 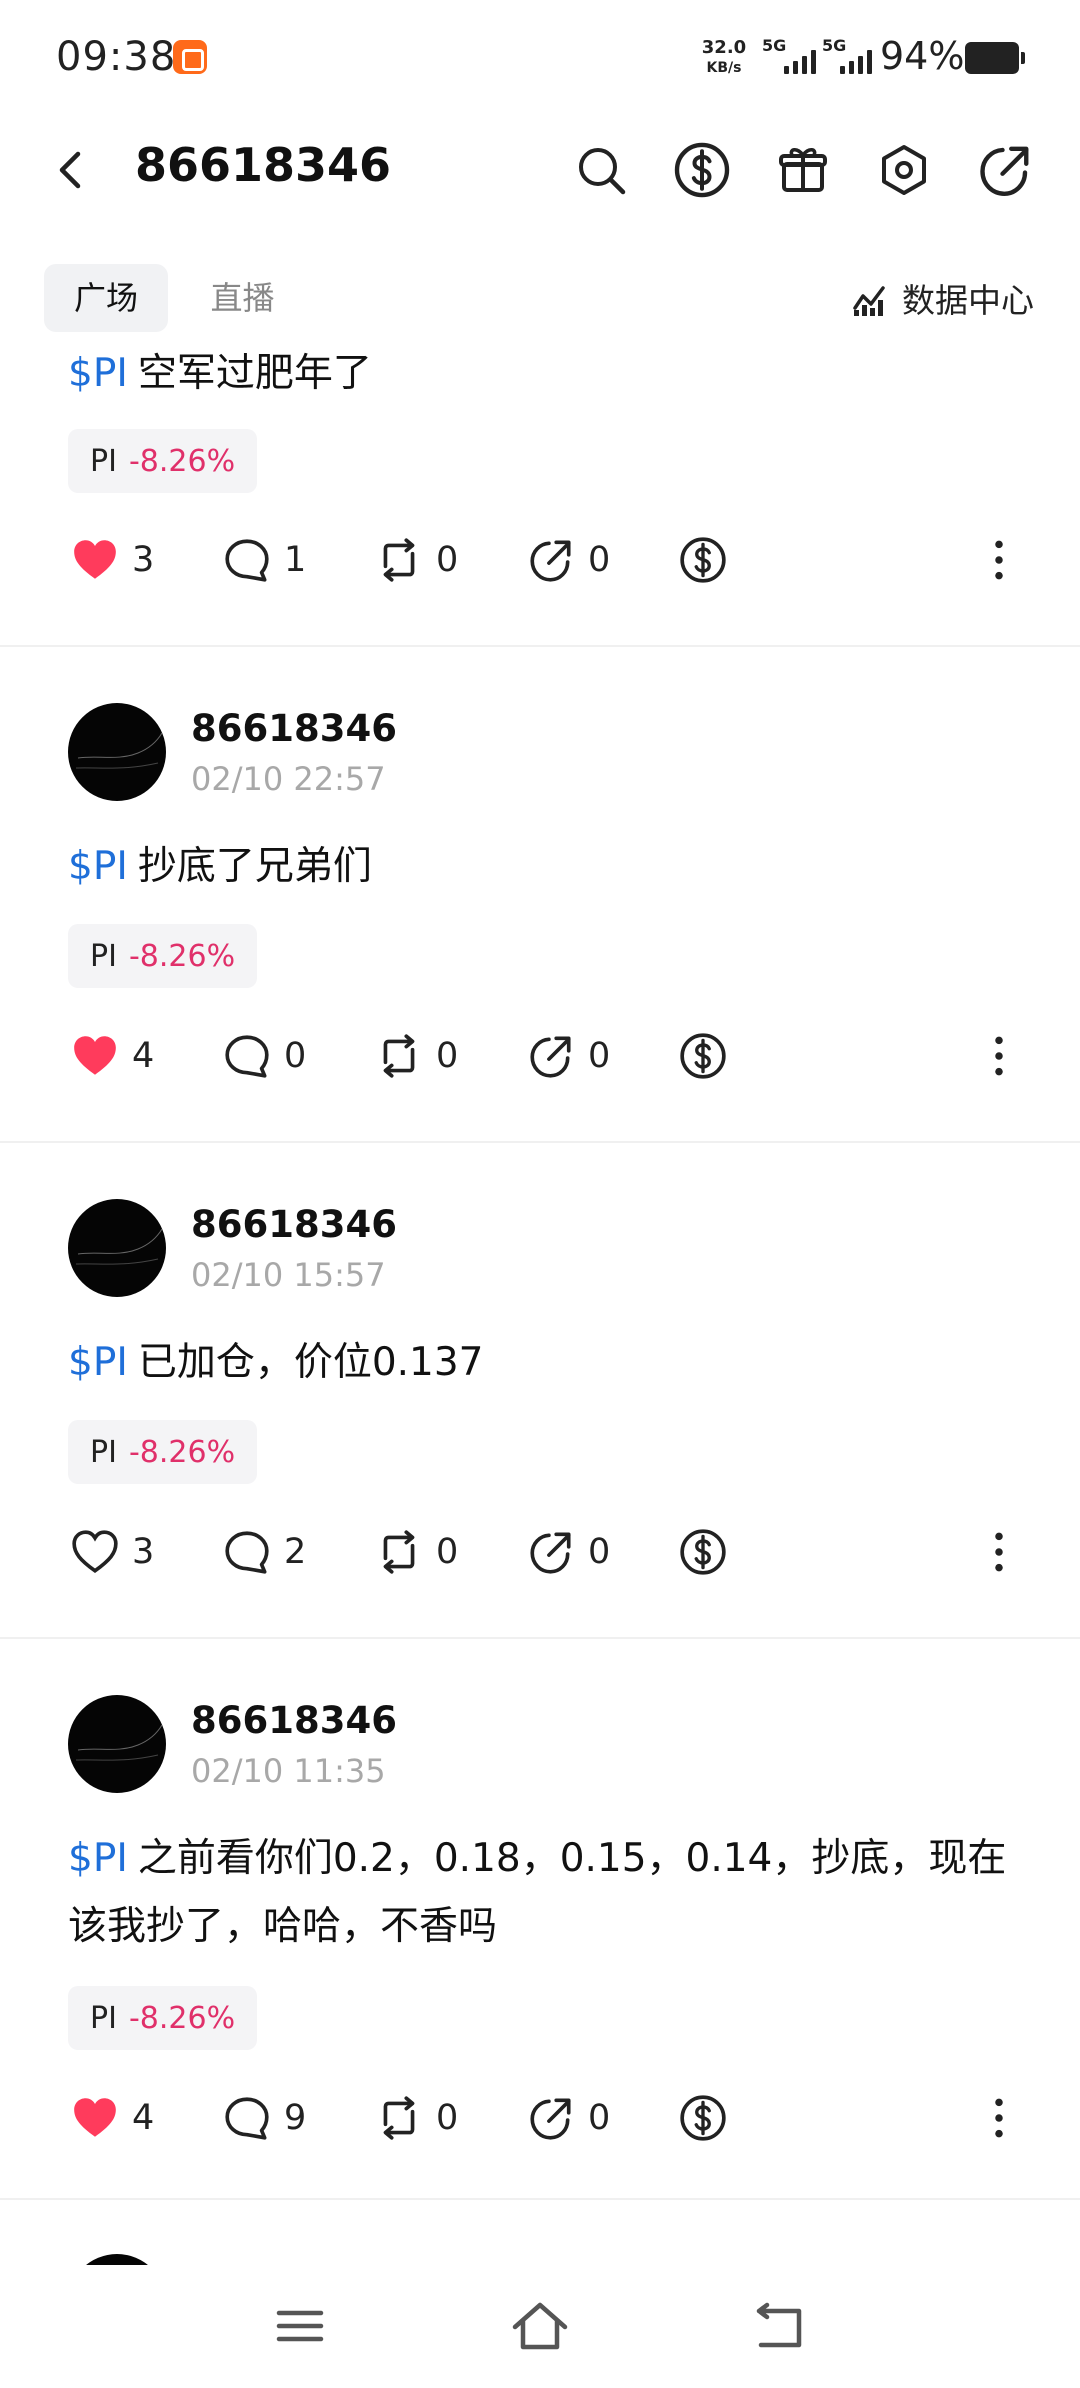 I want to click on comment-button: 2, so click(x=264, y=1552).